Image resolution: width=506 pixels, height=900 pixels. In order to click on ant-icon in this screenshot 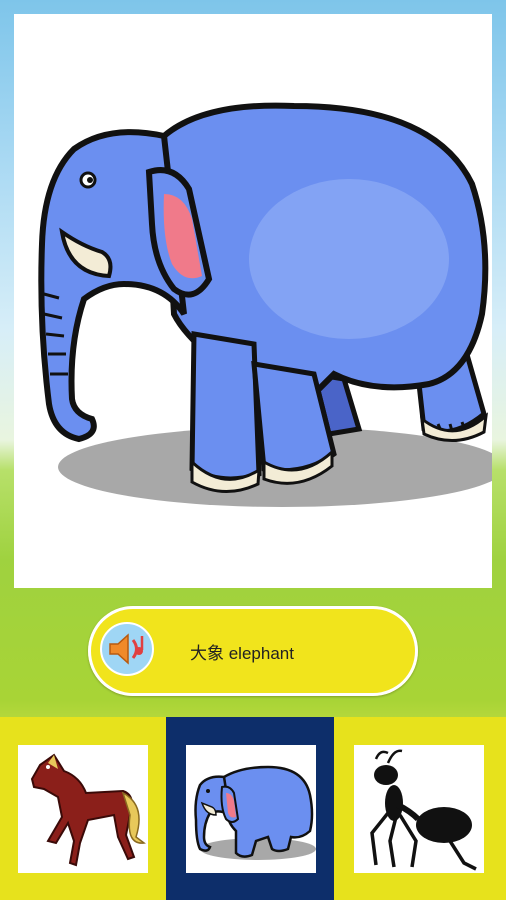, I will do `click(423, 810)`.